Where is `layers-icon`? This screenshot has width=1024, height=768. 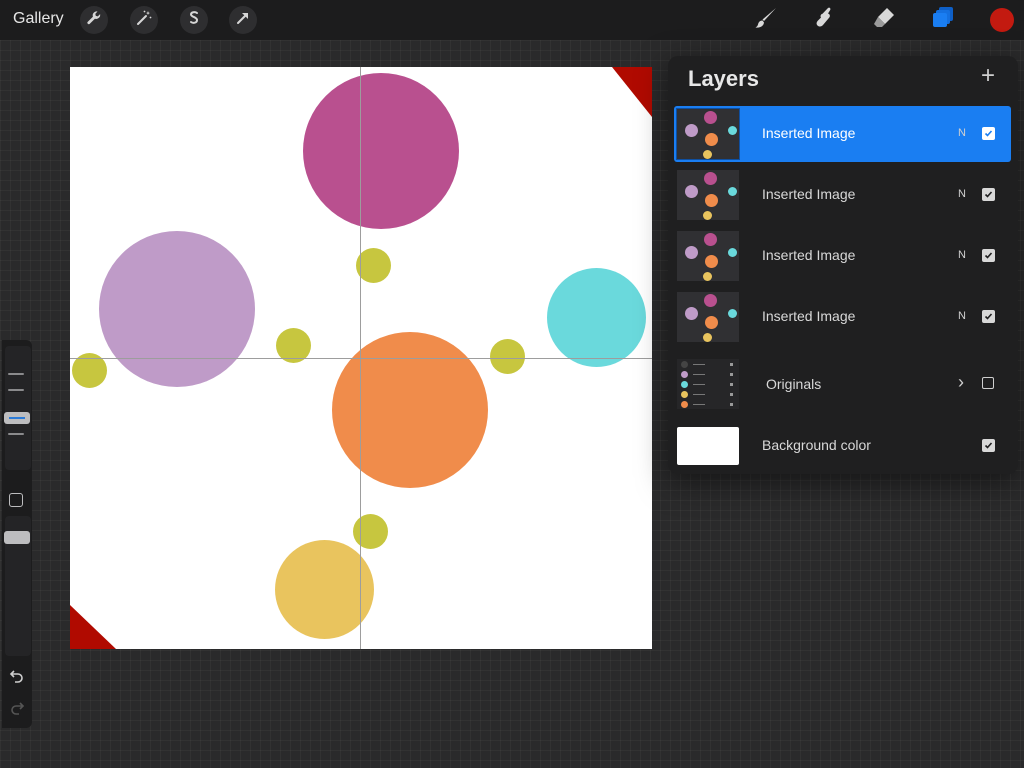
layers-icon is located at coordinates (943, 20).